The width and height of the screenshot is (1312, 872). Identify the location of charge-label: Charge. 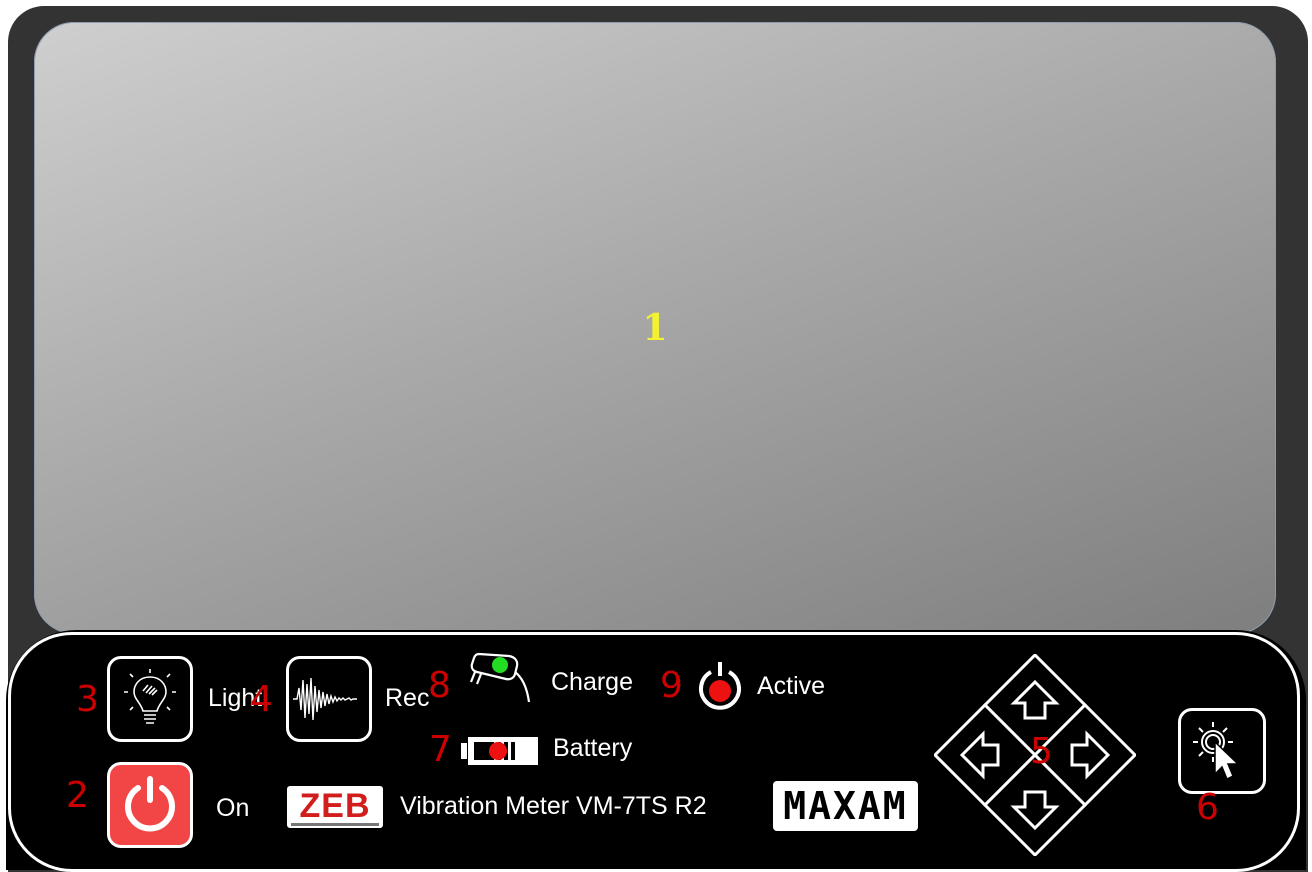
(592, 682).